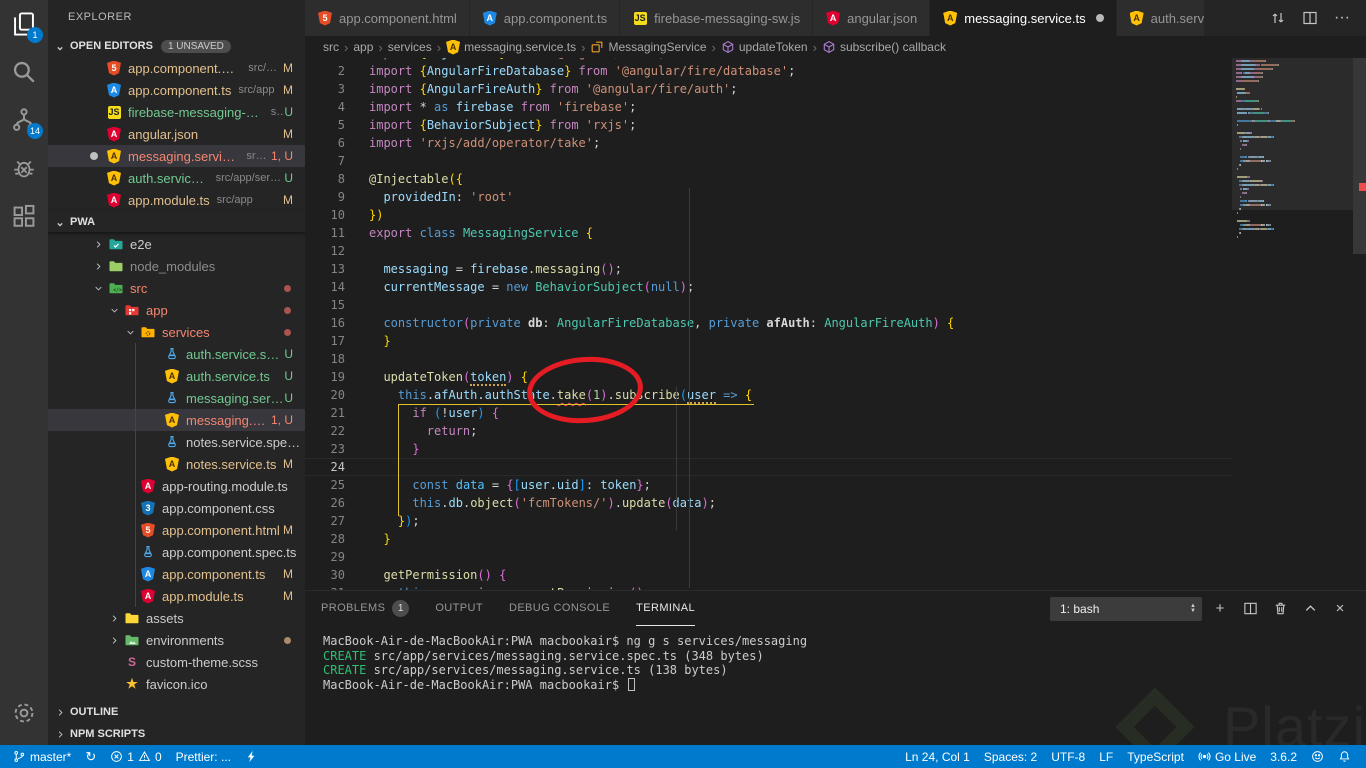 This screenshot has width=1366, height=768. What do you see at coordinates (176, 552) in the screenshot?
I see `tree-item-app-component-spec-ts: app.component.spec.ts` at bounding box center [176, 552].